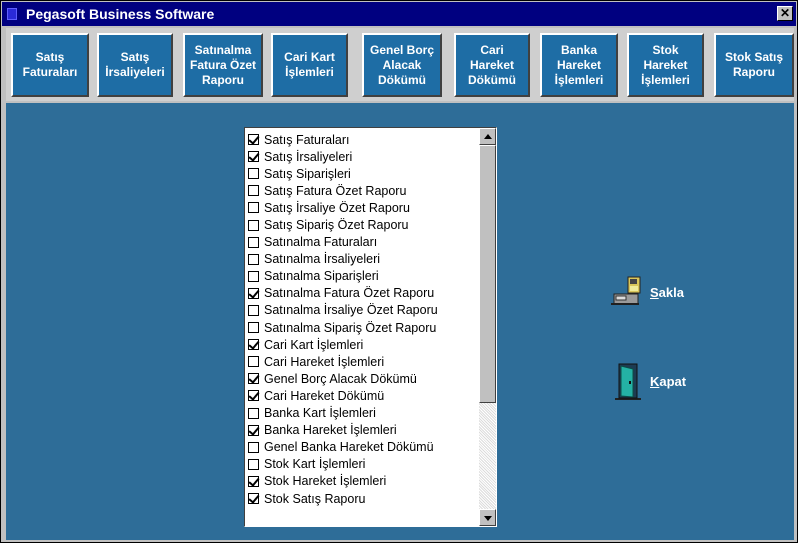 This screenshot has height=543, width=798. I want to click on arrow-up-icon, so click(488, 136).